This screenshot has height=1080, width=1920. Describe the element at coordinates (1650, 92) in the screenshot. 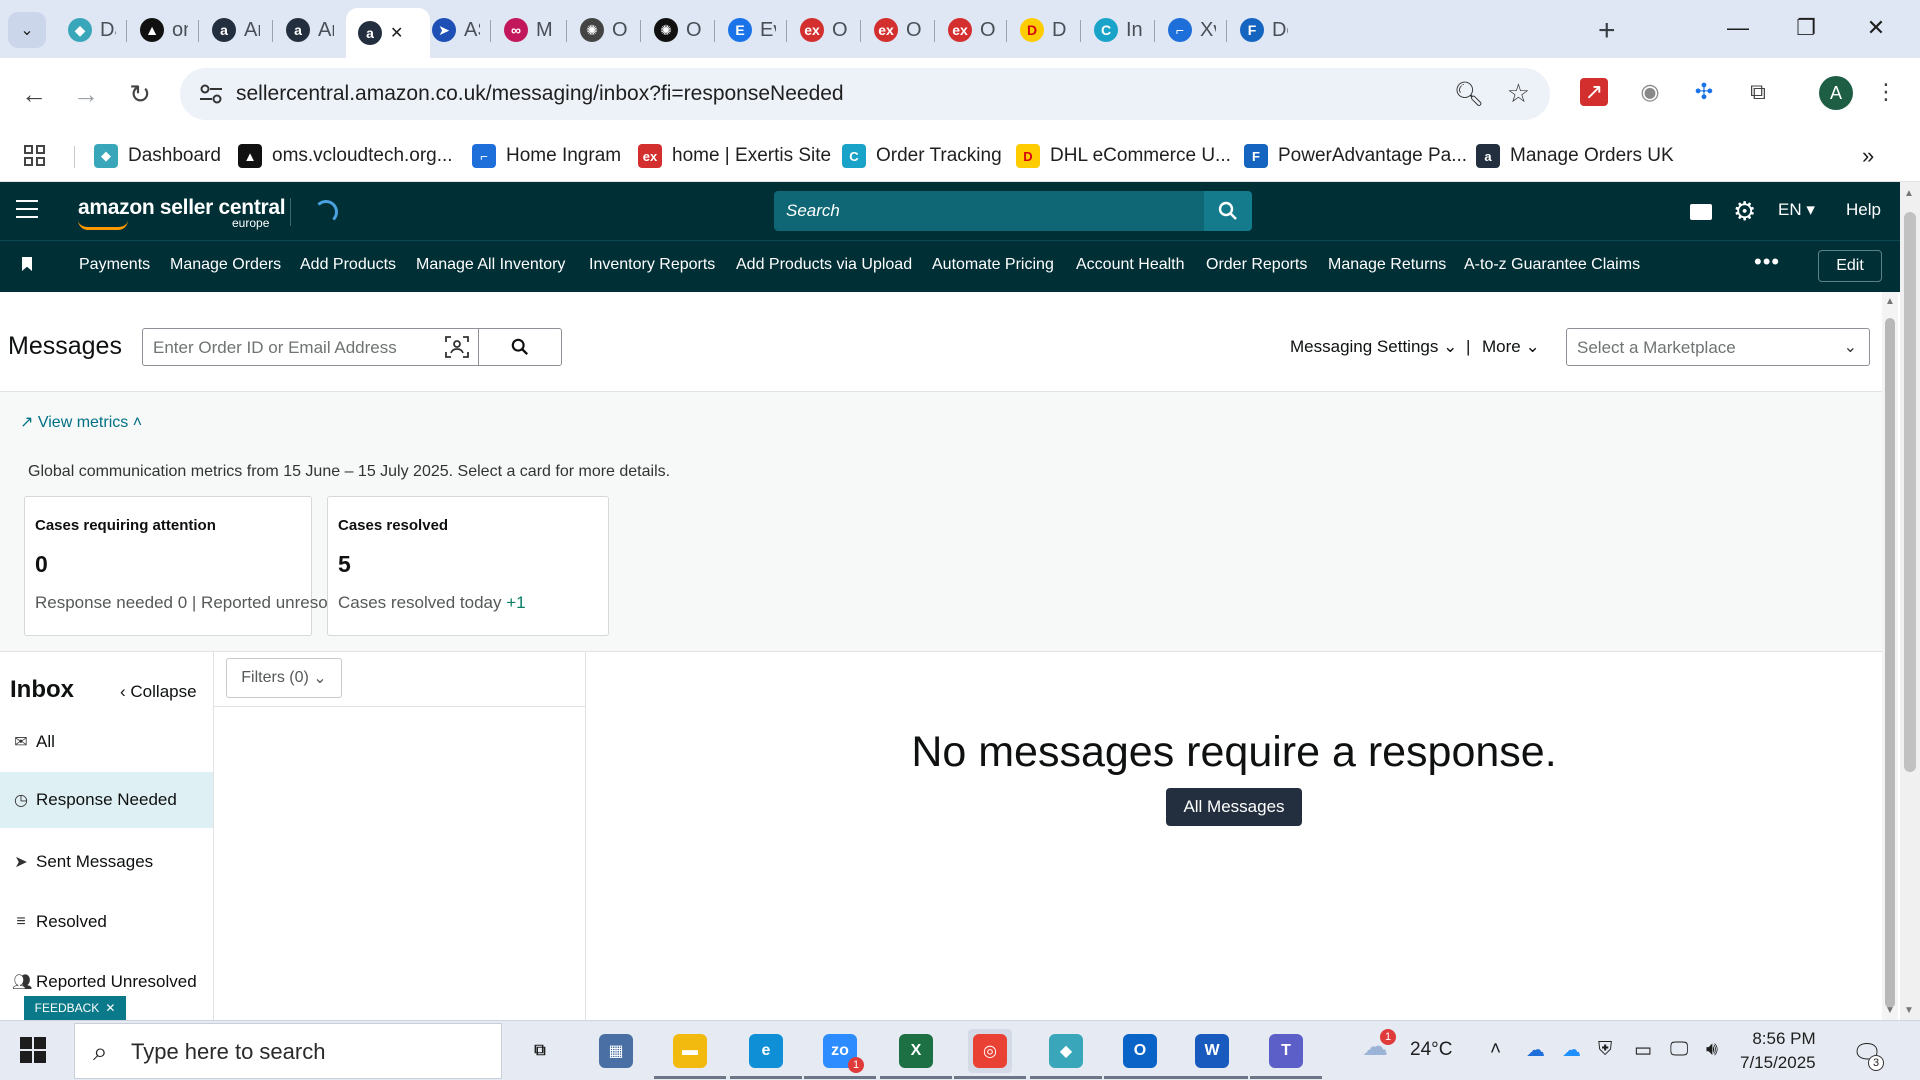

I see `globe-extension-icon: ◉` at that location.